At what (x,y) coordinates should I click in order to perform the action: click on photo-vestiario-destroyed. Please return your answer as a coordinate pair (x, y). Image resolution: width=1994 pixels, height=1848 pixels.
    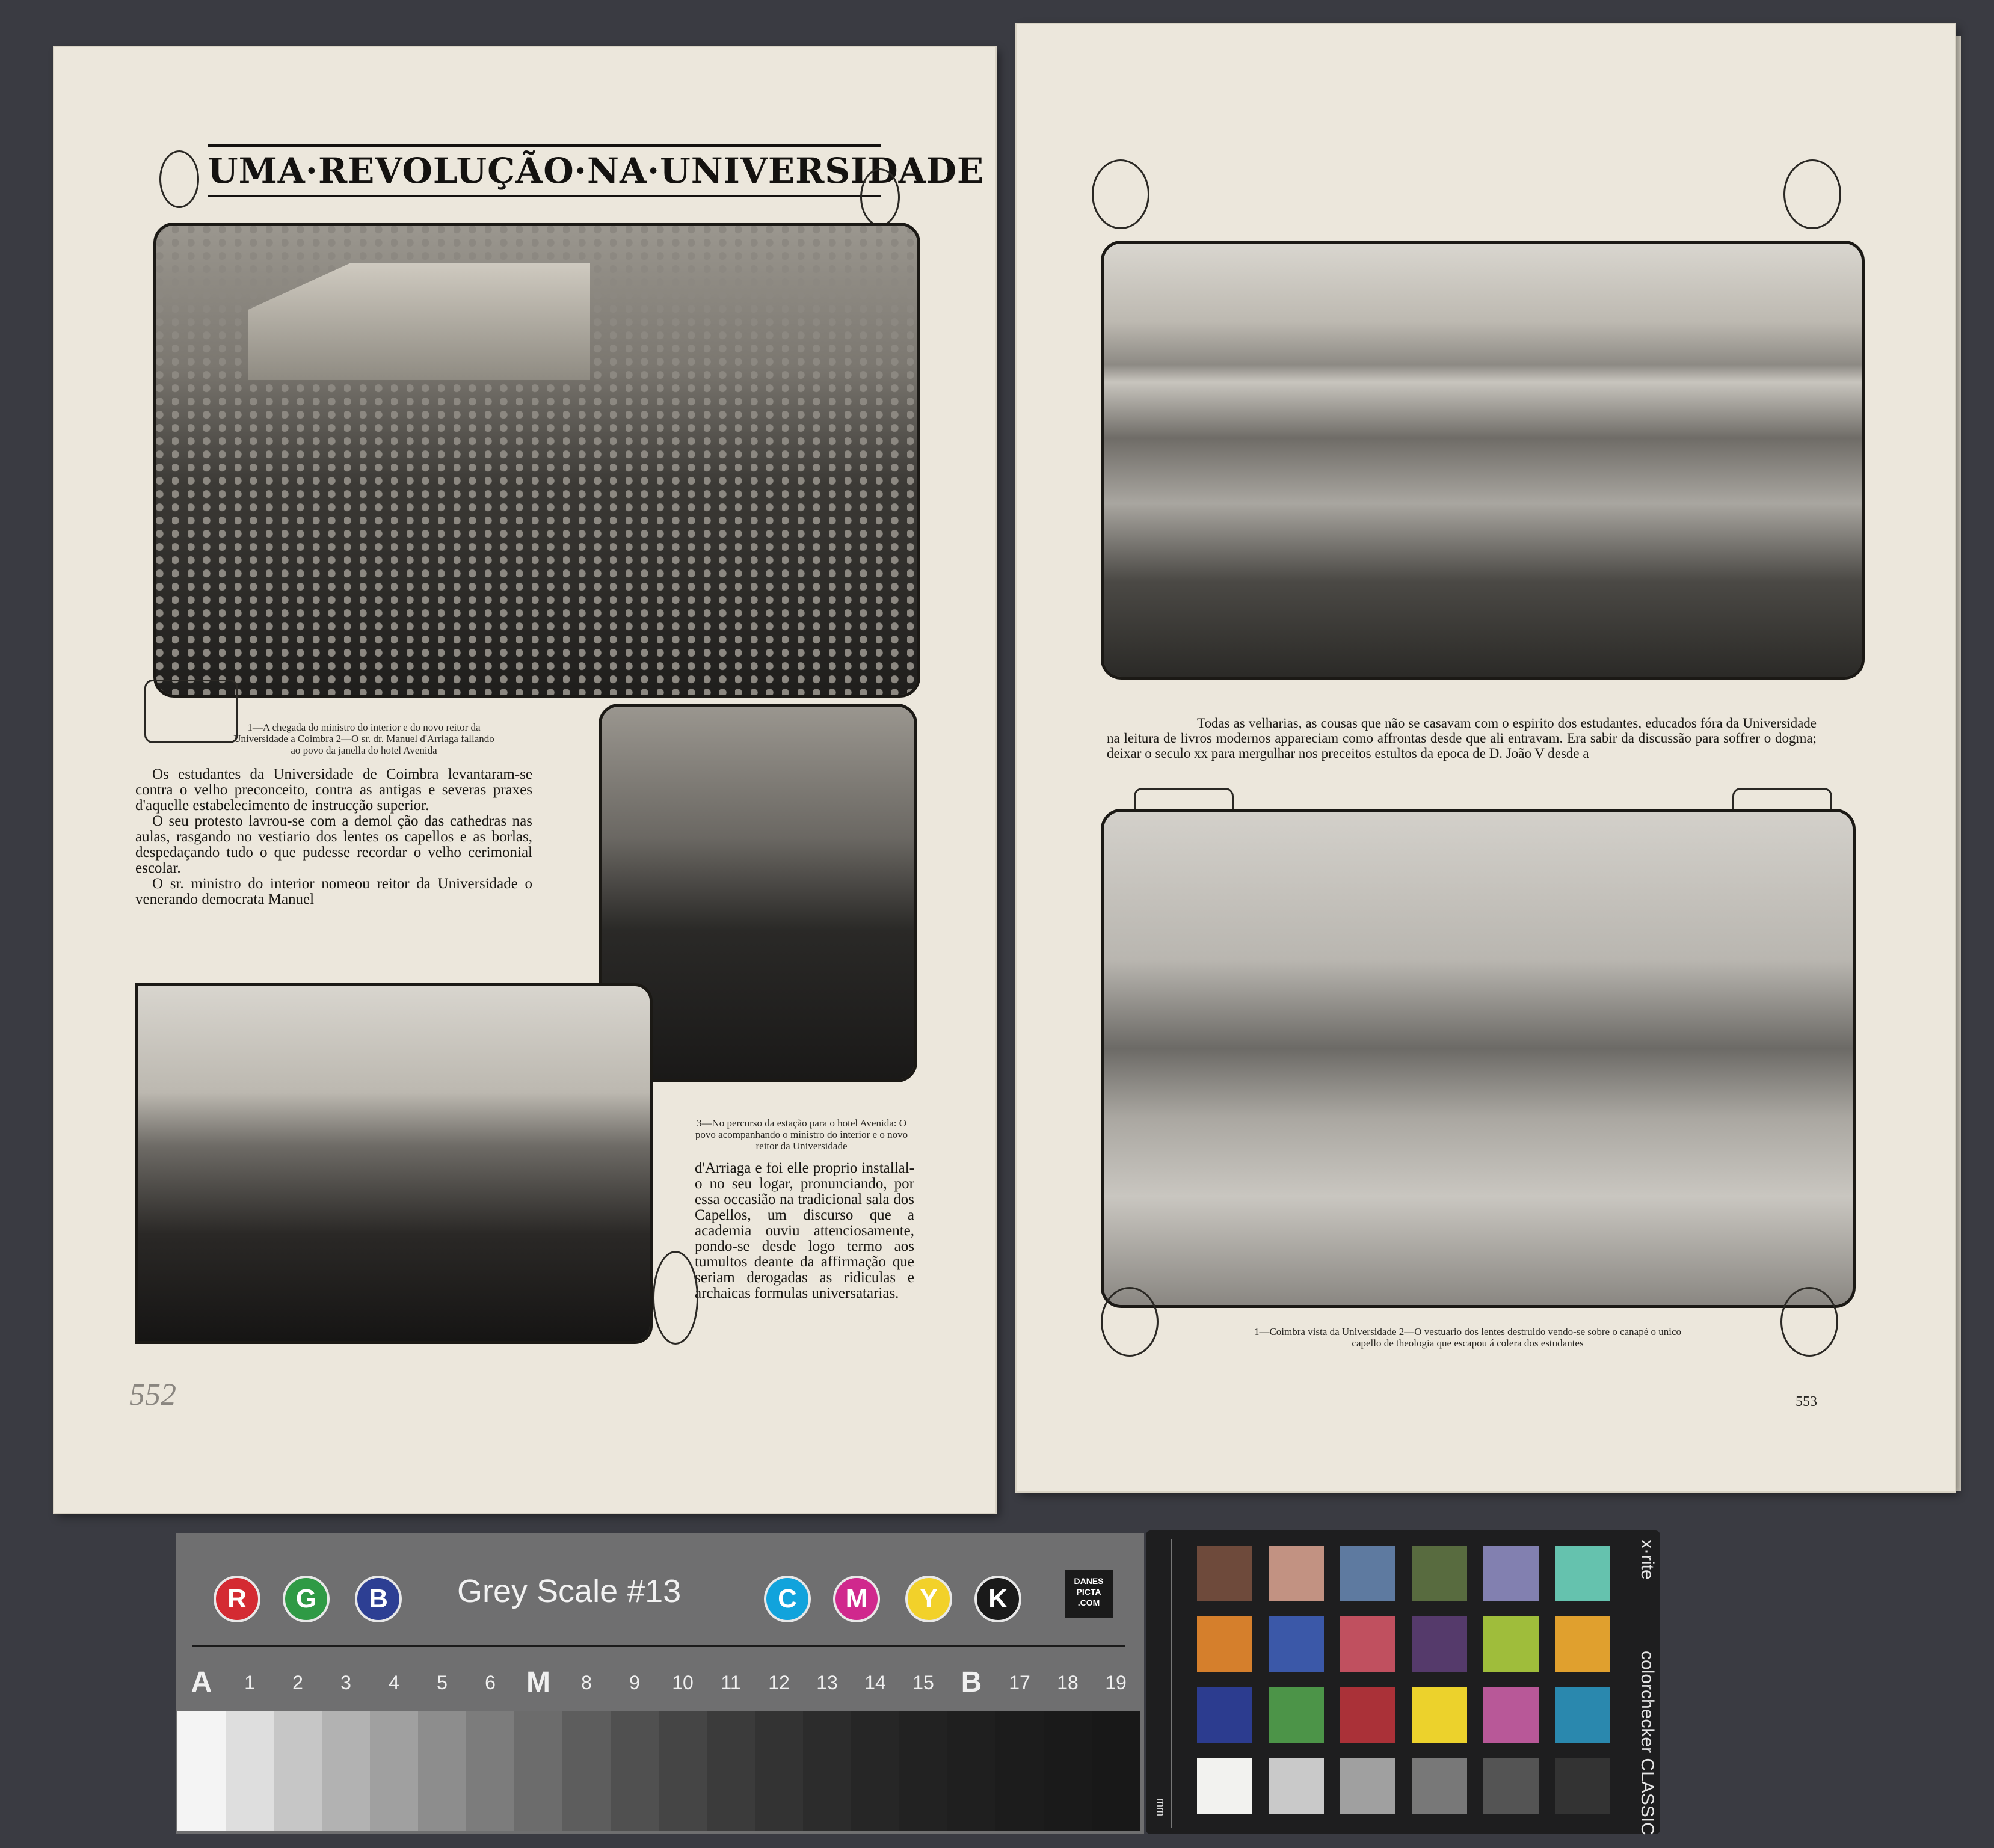
    Looking at the image, I should click on (1478, 1058).